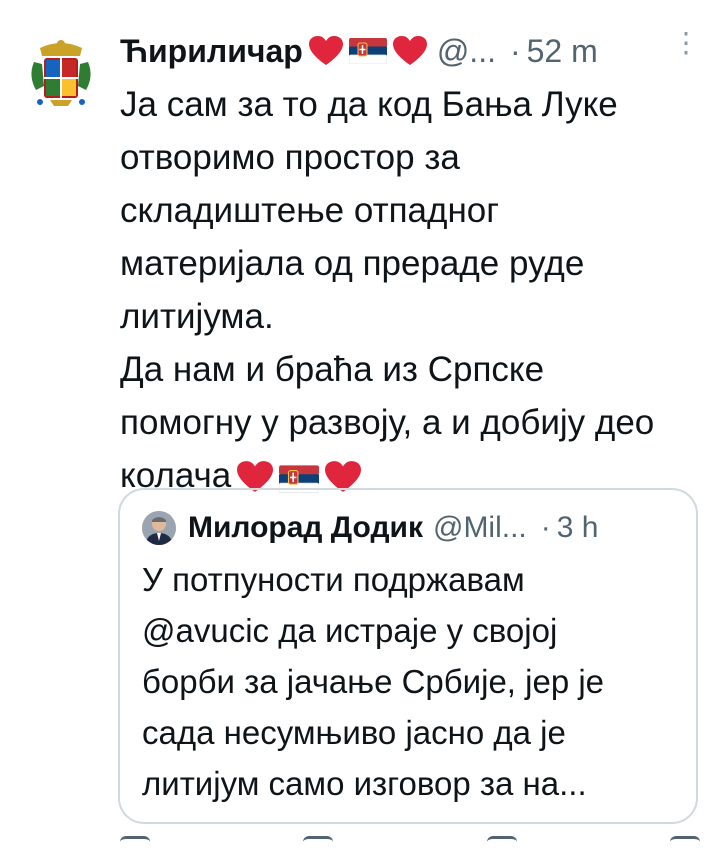 The width and height of the screenshot is (720, 859). I want to click on person-photo-icon, so click(159, 528).